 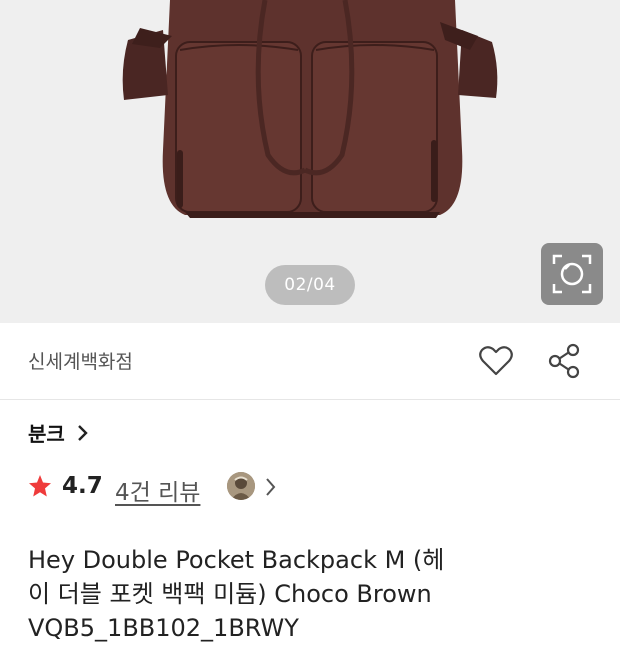 I want to click on image-page-indicator: 02/04, so click(x=310, y=285).